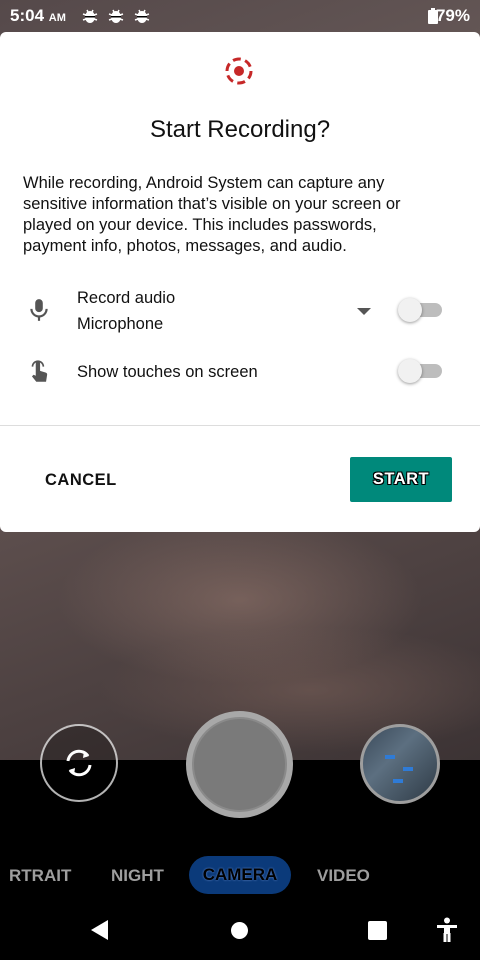 The height and width of the screenshot is (960, 480). What do you see at coordinates (401, 479) in the screenshot?
I see `start-button: START` at bounding box center [401, 479].